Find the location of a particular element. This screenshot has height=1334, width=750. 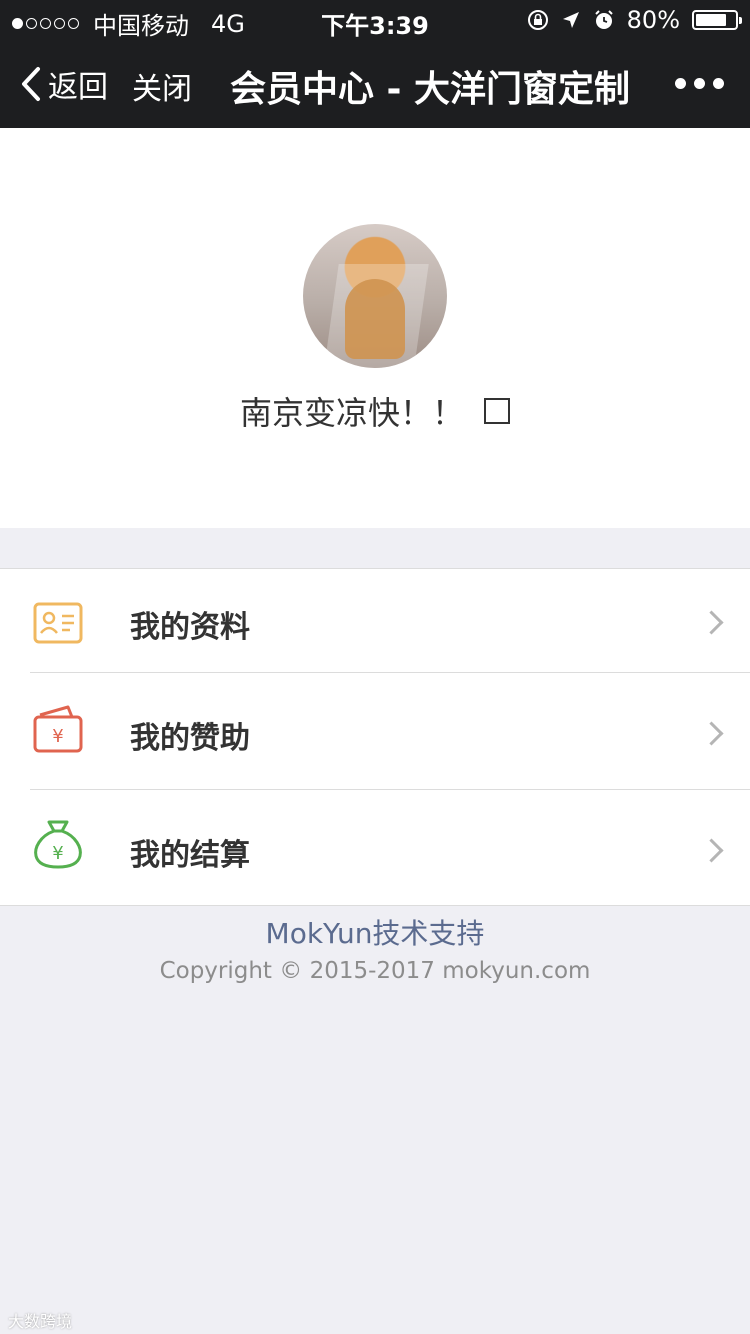

wallet-yen-icon: ¥ is located at coordinates (58, 729).